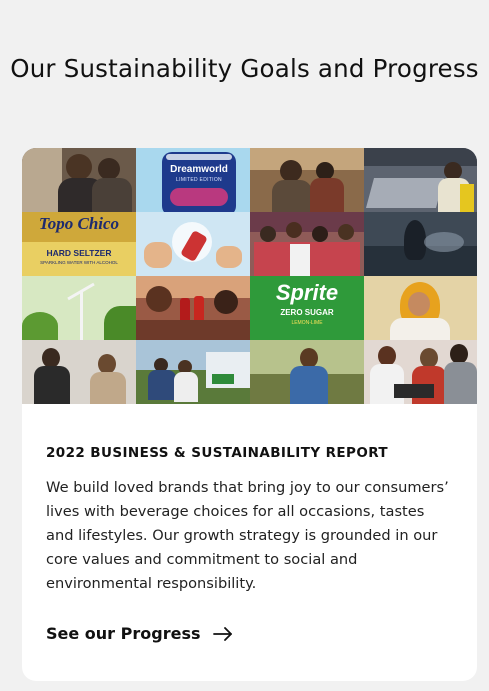  Describe the element at coordinates (420, 372) in the screenshot. I see `photo-colleagues-laptop` at that location.